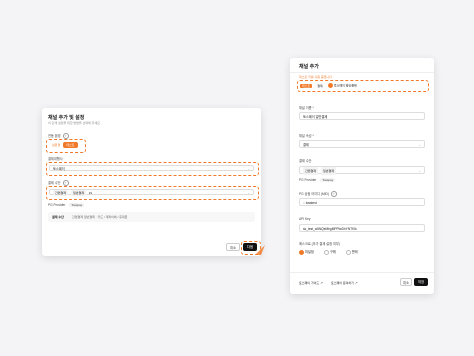 The image size is (474, 356). Describe the element at coordinates (314, 194) in the screenshot. I see `mid-label-text: PG 상점 아이디 (MID)` at that location.